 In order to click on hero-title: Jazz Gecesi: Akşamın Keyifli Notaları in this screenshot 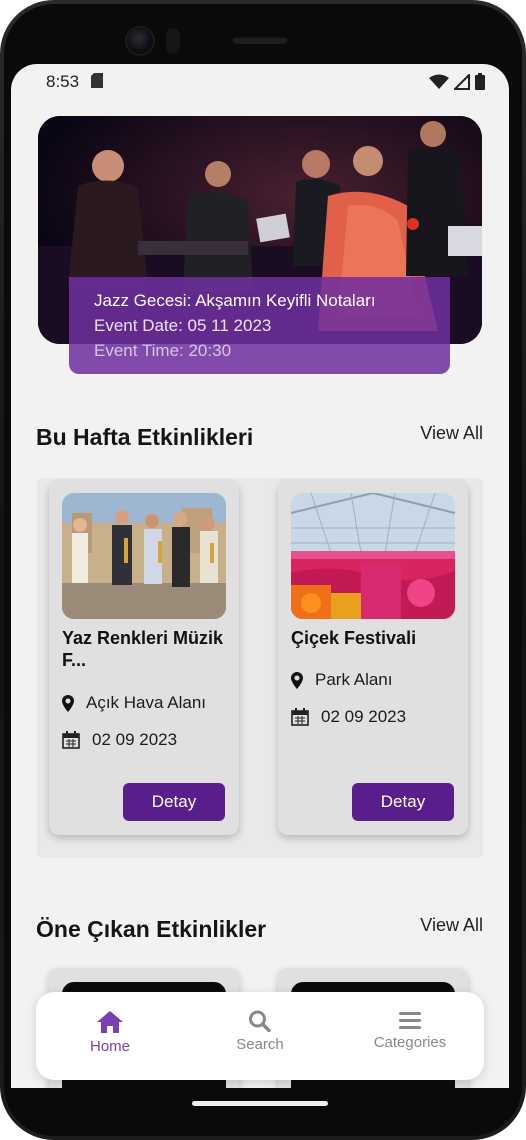, I will do `click(235, 300)`.